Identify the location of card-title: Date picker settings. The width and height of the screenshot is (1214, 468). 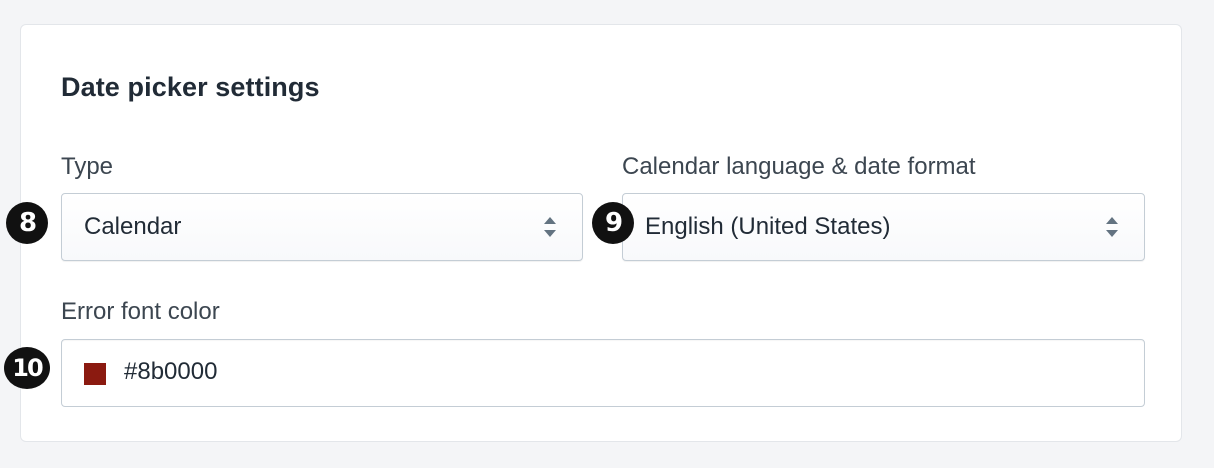
(190, 87).